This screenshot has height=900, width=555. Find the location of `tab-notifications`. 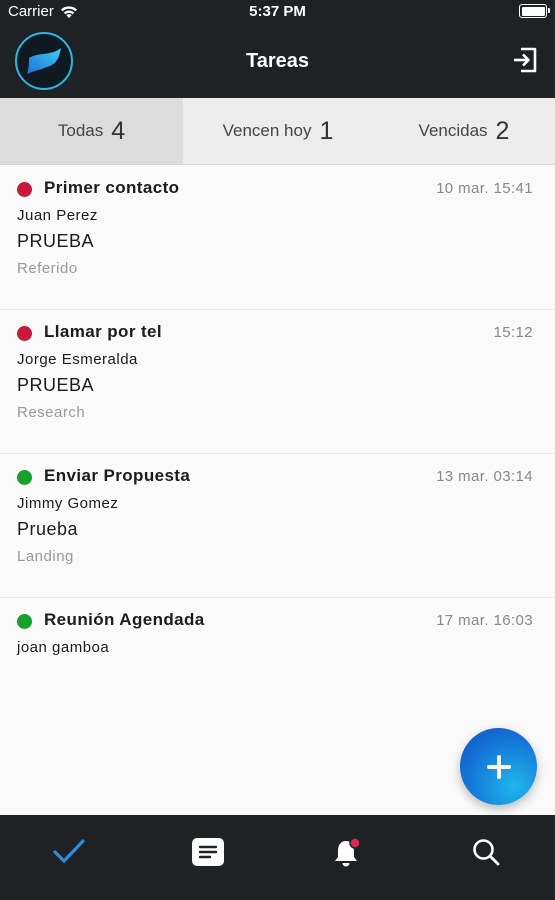

tab-notifications is located at coordinates (347, 857).